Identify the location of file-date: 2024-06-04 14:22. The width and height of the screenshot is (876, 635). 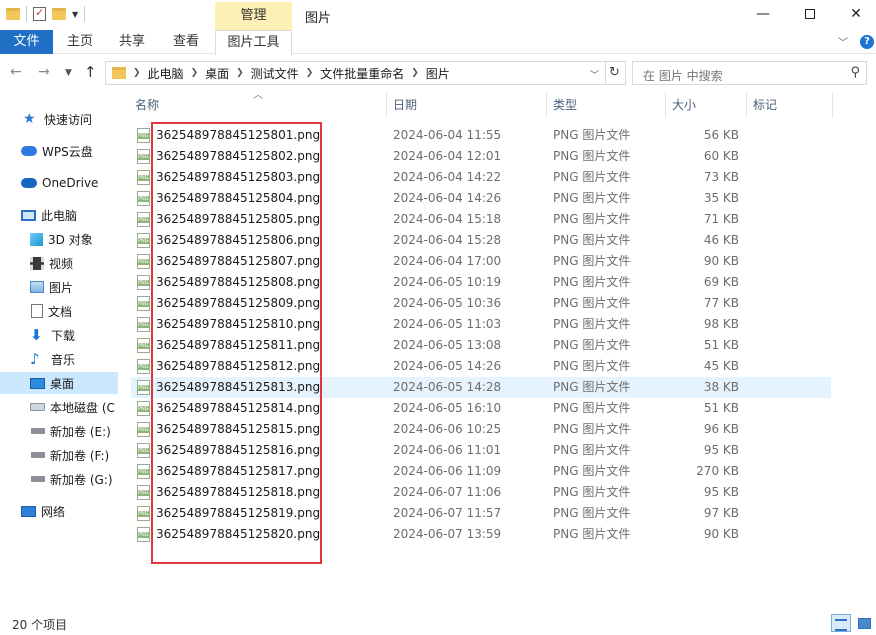
(447, 177).